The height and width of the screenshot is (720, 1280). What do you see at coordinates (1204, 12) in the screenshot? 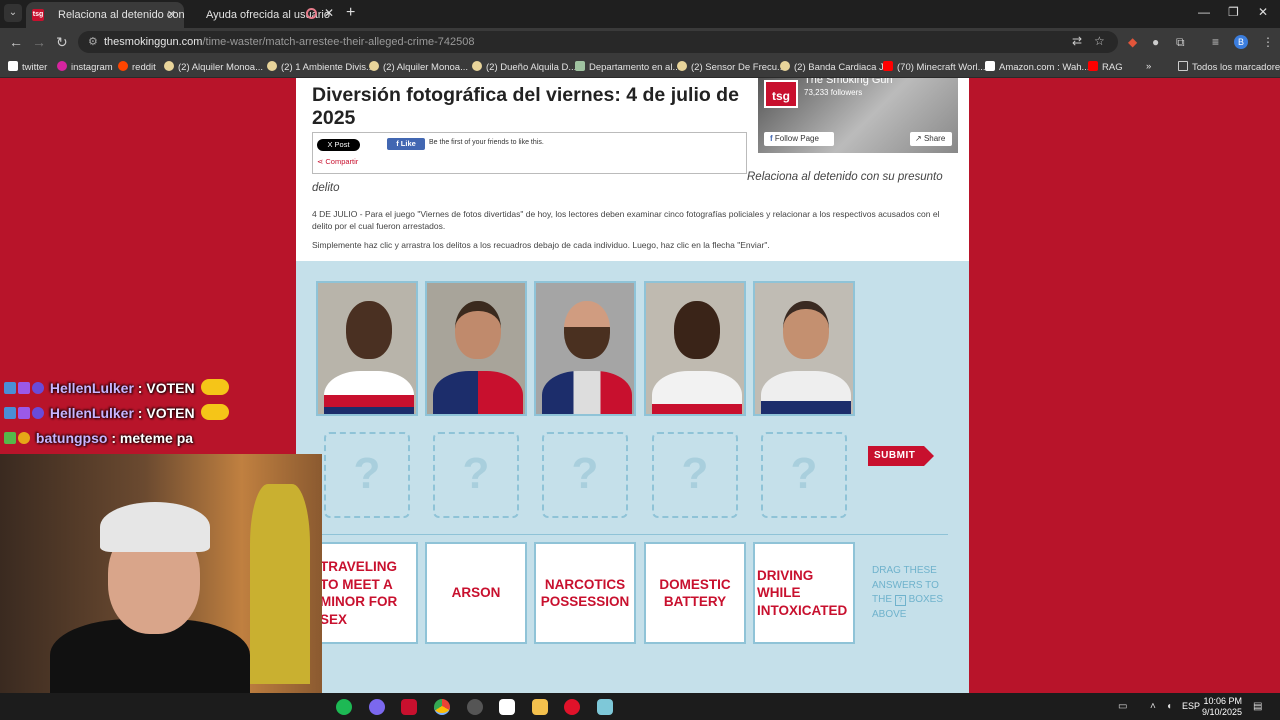
I see `minimize-icon: —` at bounding box center [1204, 12].